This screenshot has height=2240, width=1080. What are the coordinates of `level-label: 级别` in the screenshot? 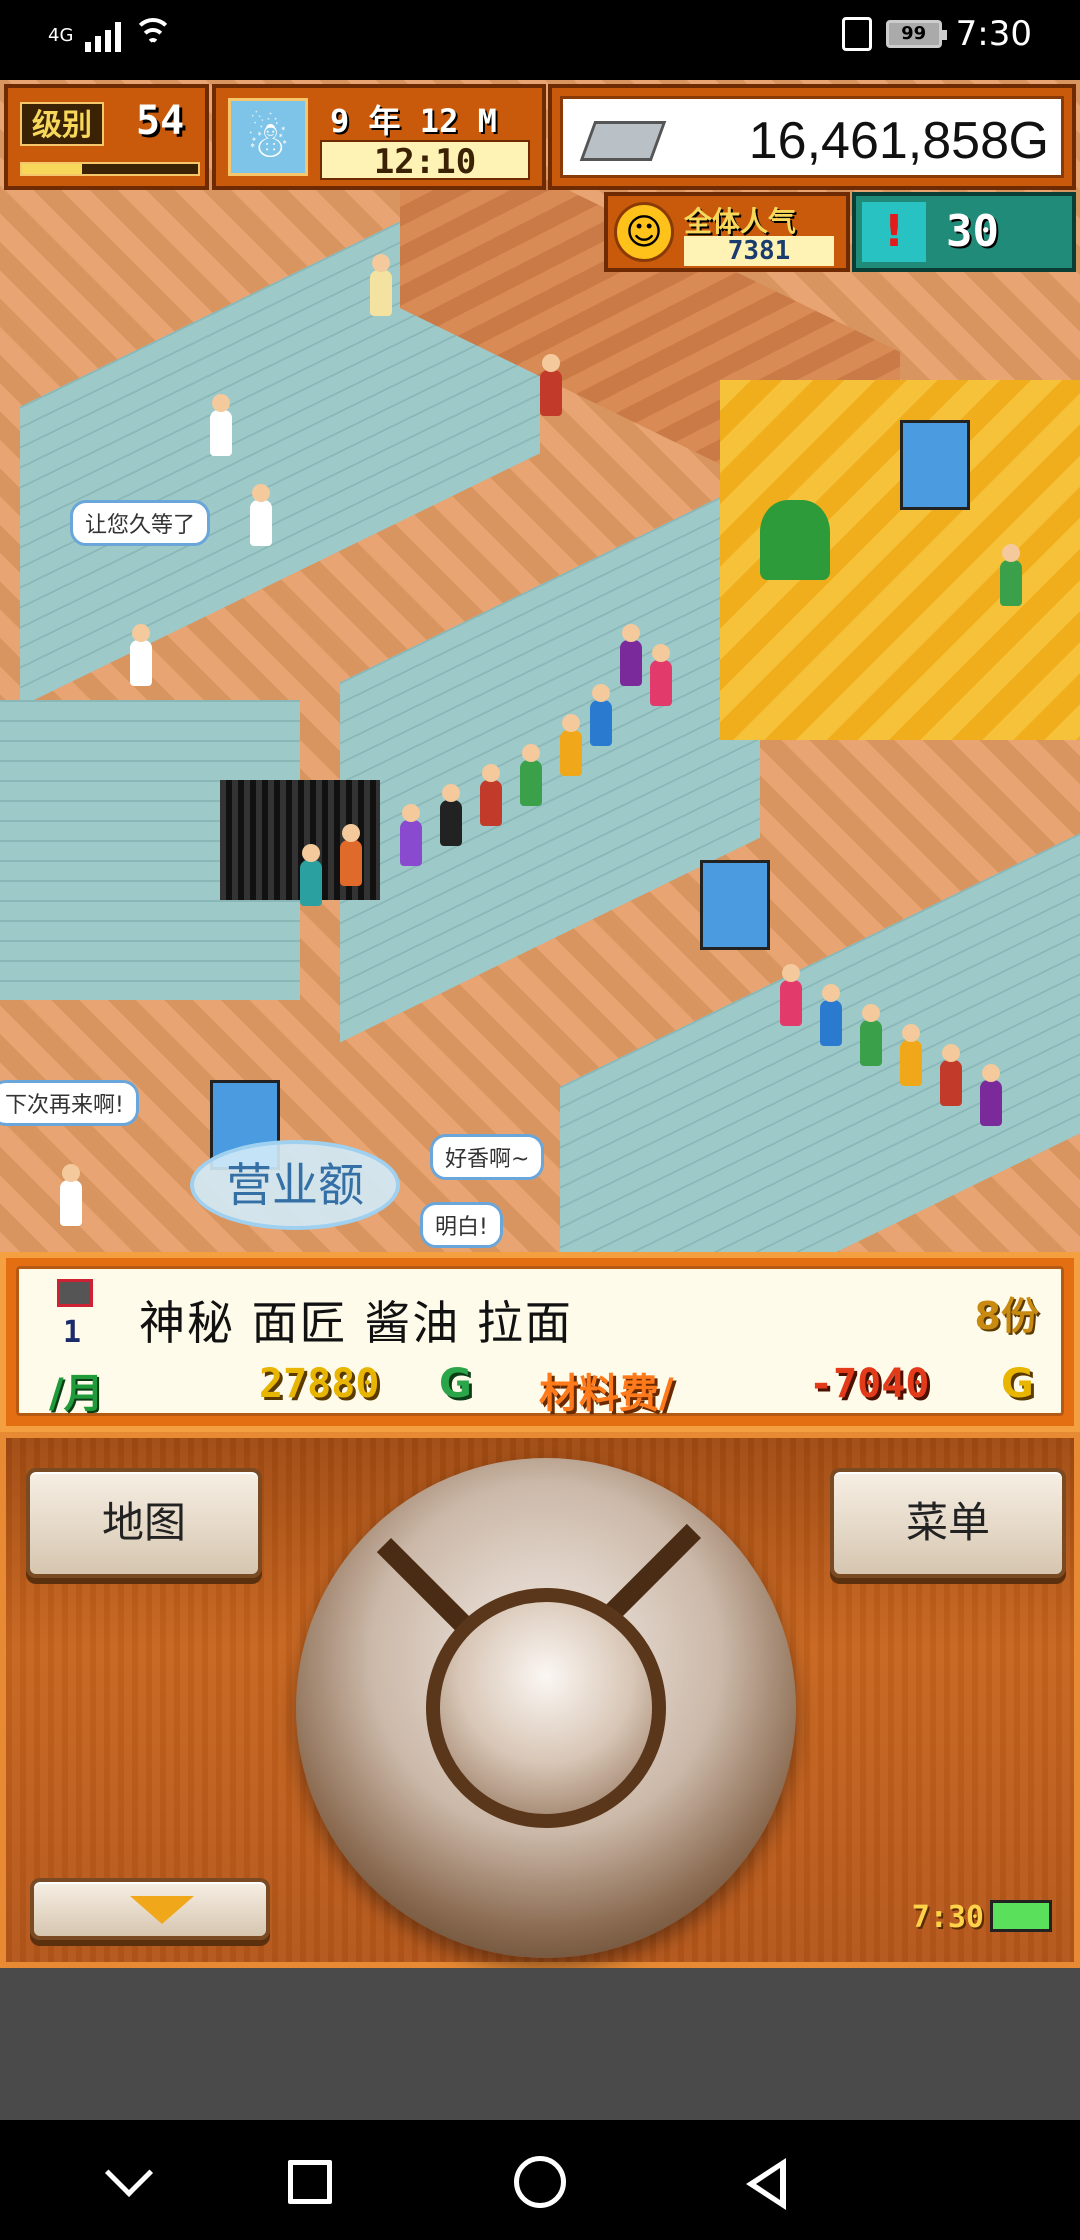 It's located at (62, 124).